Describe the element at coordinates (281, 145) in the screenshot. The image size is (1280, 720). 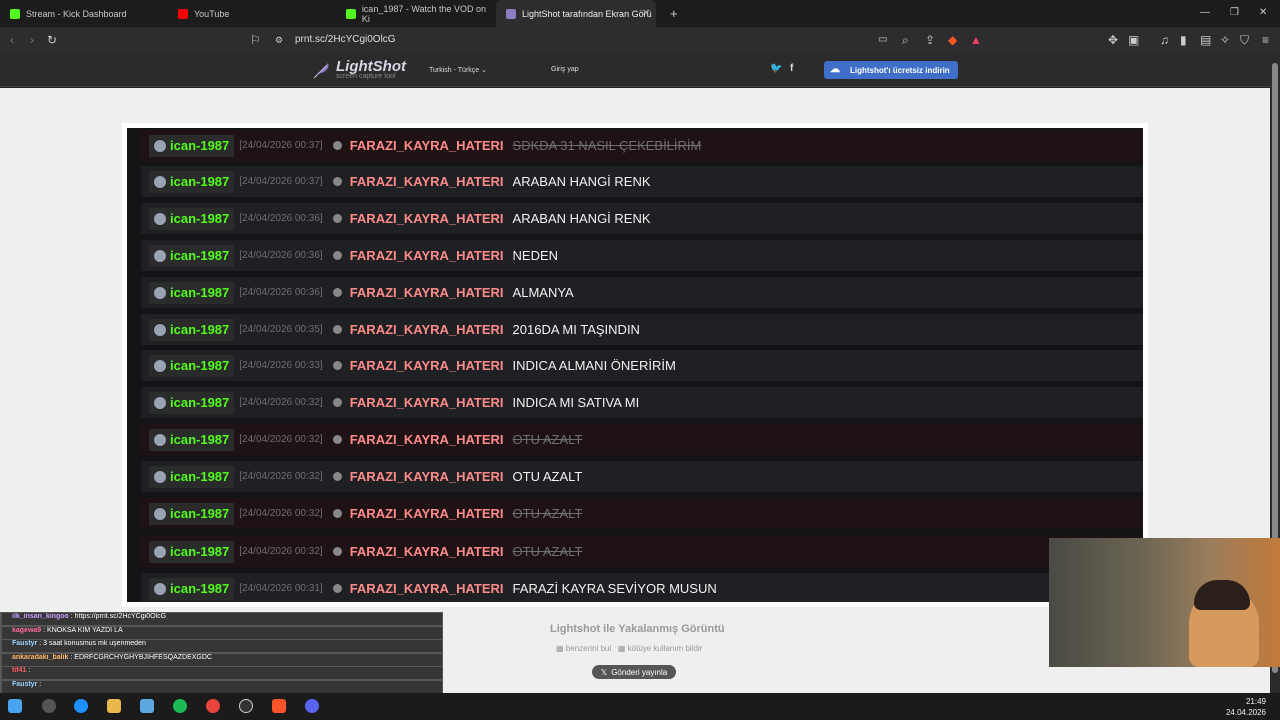
I see `timestamp: [24/04/2026 00:37]` at that location.